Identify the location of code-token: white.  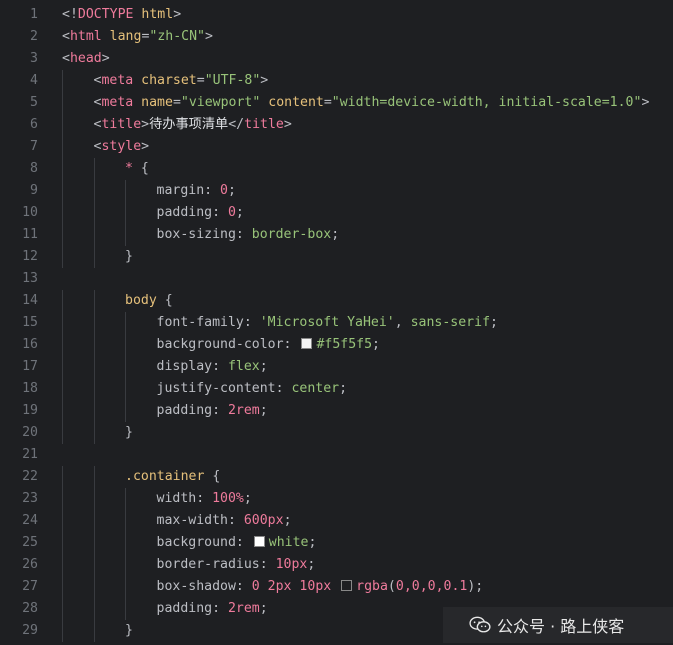
(288, 542).